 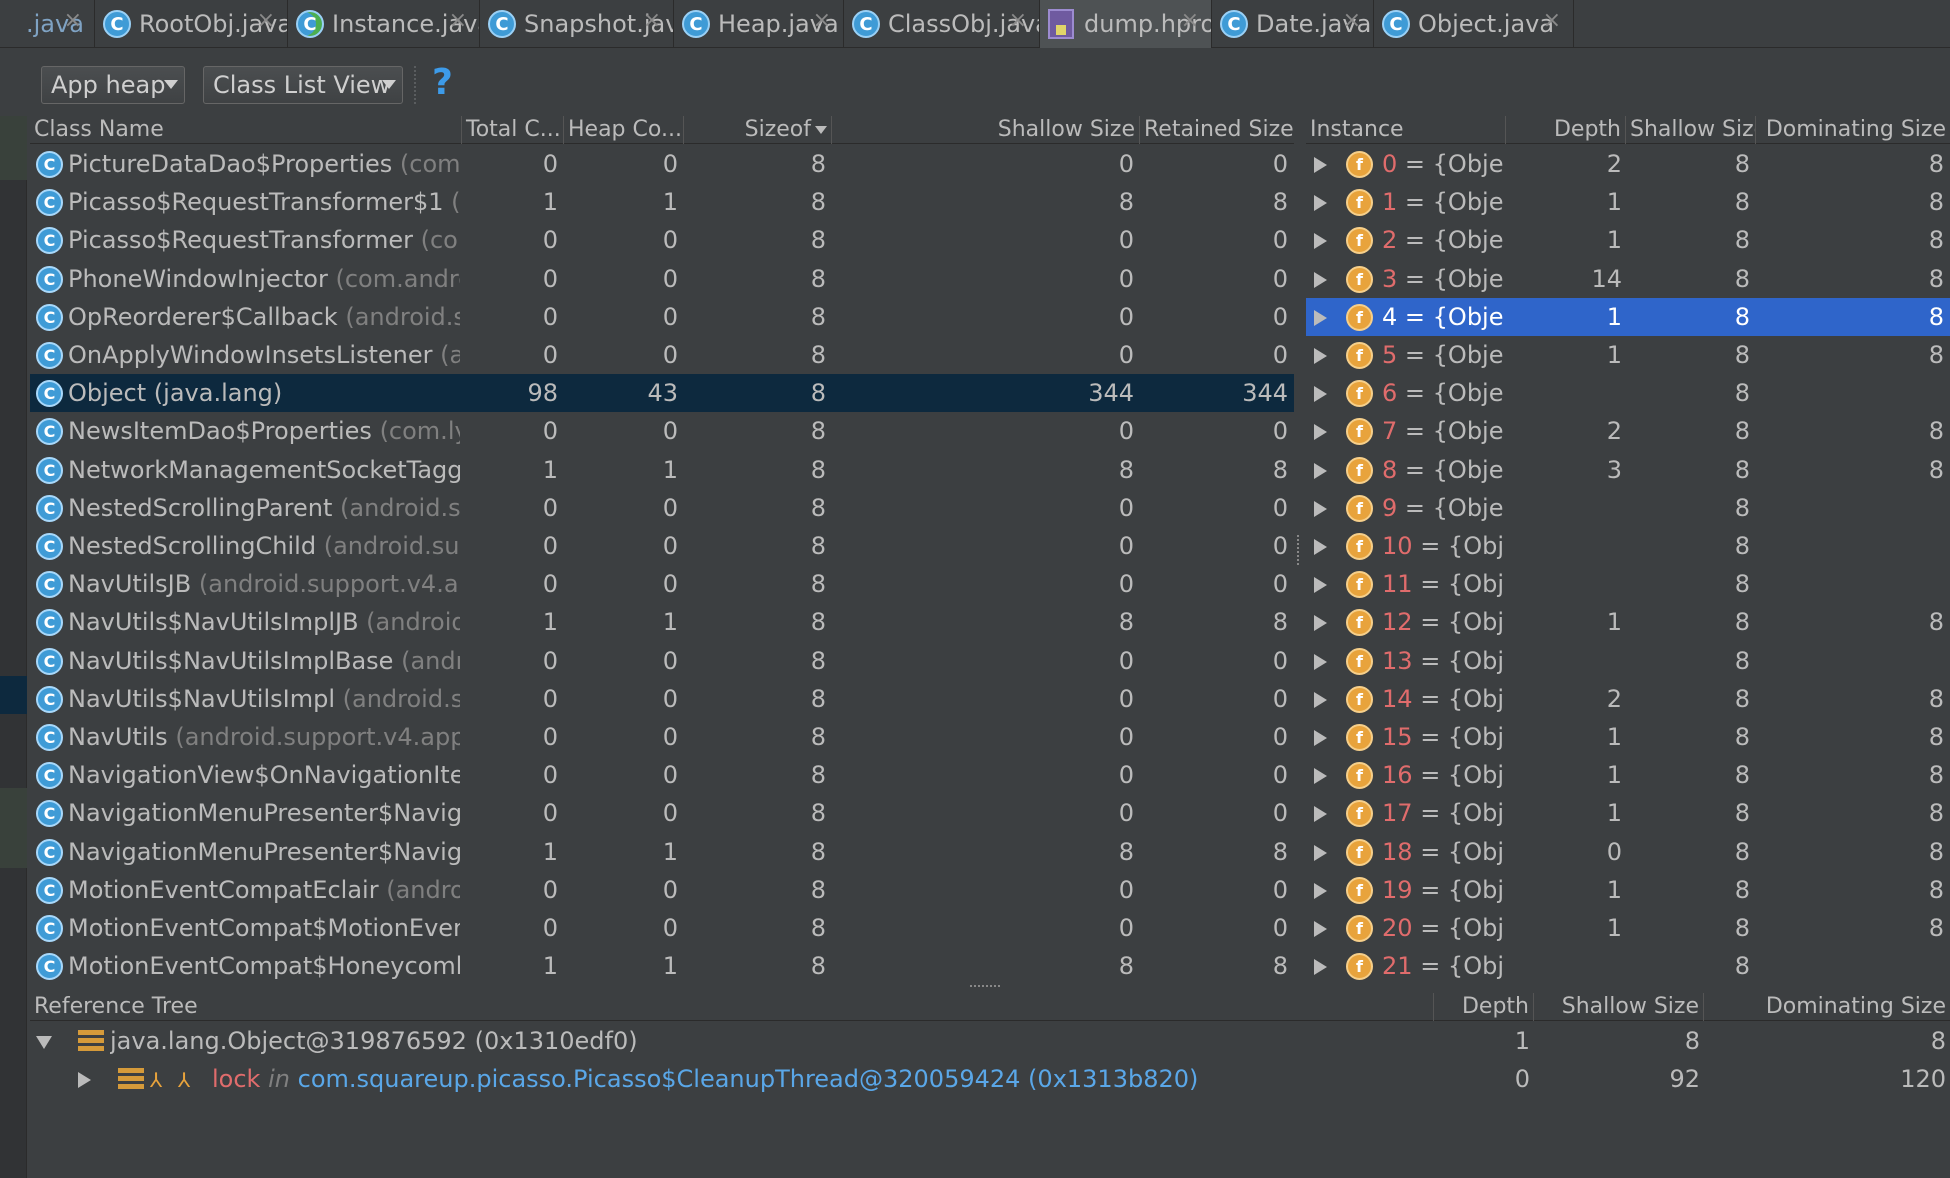 What do you see at coordinates (1474, 24) in the screenshot?
I see `tab-object-java: C Object.java ×` at bounding box center [1474, 24].